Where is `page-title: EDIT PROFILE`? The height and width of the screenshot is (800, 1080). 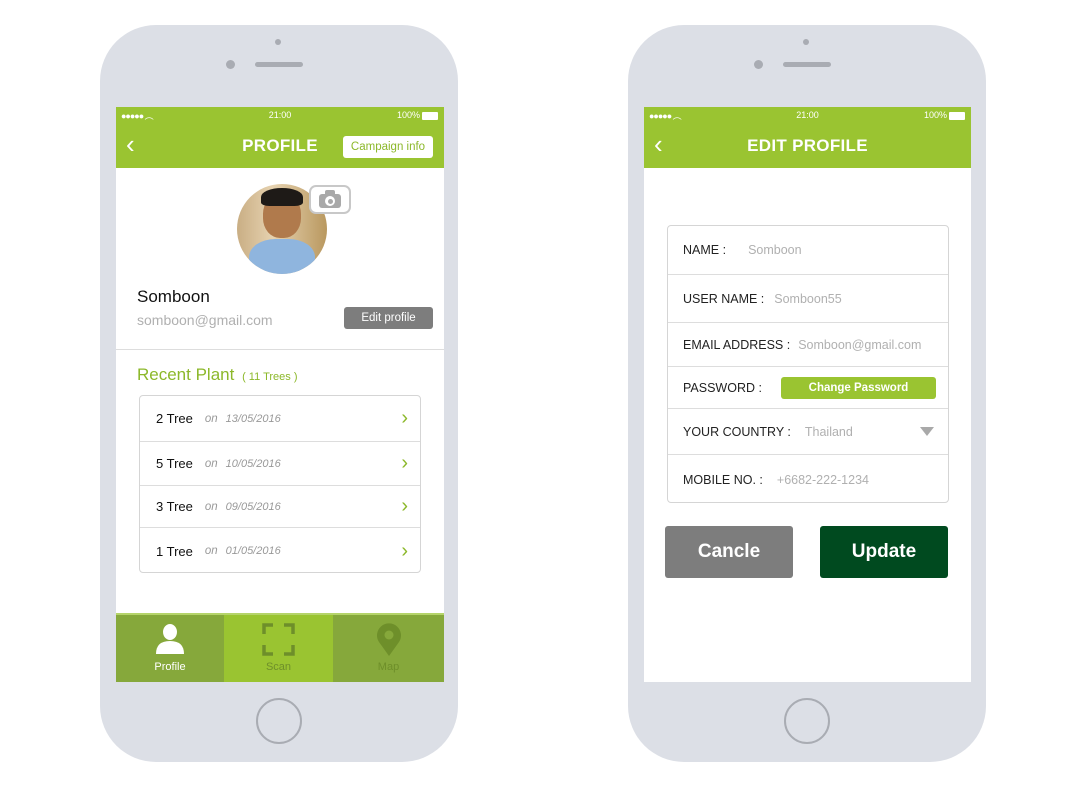
page-title: EDIT PROFILE is located at coordinates (807, 145).